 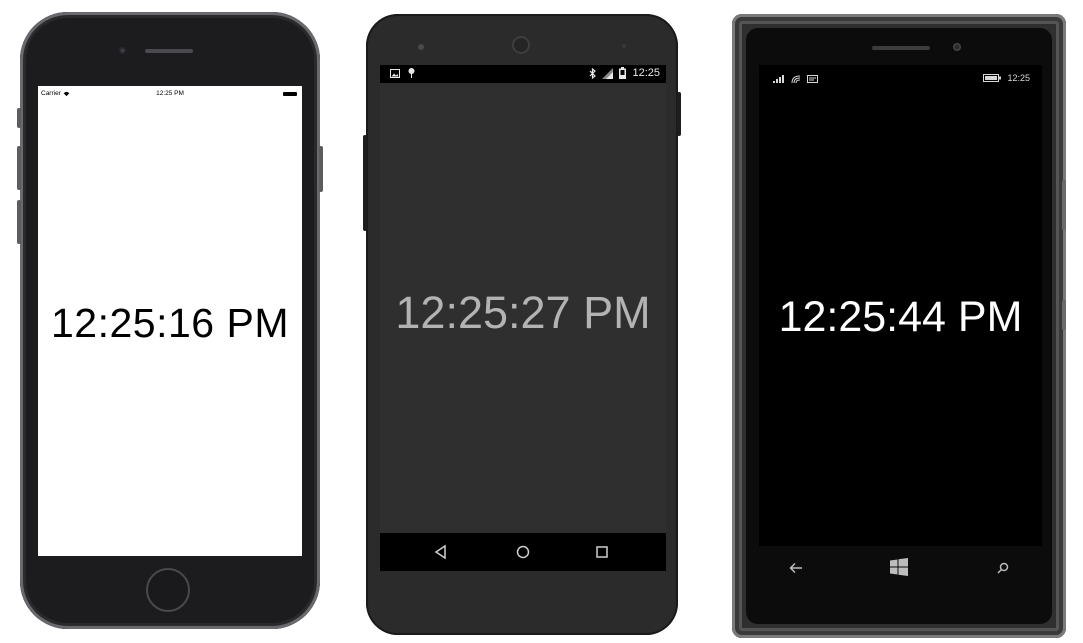 What do you see at coordinates (602, 552) in the screenshot?
I see `recents-icon` at bounding box center [602, 552].